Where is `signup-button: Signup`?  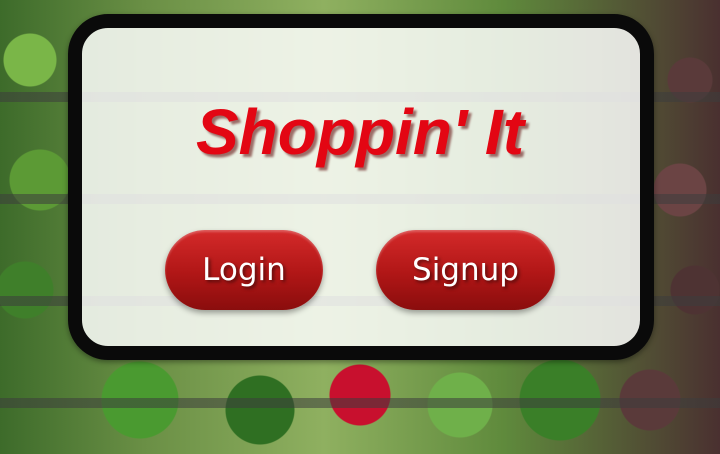 signup-button: Signup is located at coordinates (465, 270).